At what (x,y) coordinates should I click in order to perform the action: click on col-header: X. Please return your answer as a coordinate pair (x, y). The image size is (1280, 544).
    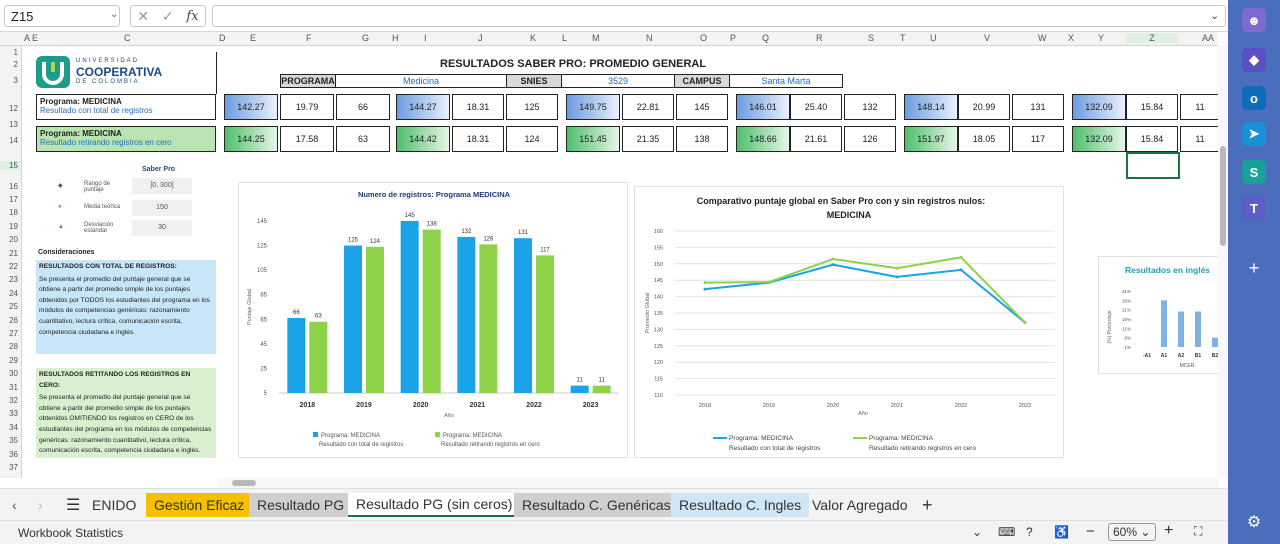
    Looking at the image, I should click on (1071, 38).